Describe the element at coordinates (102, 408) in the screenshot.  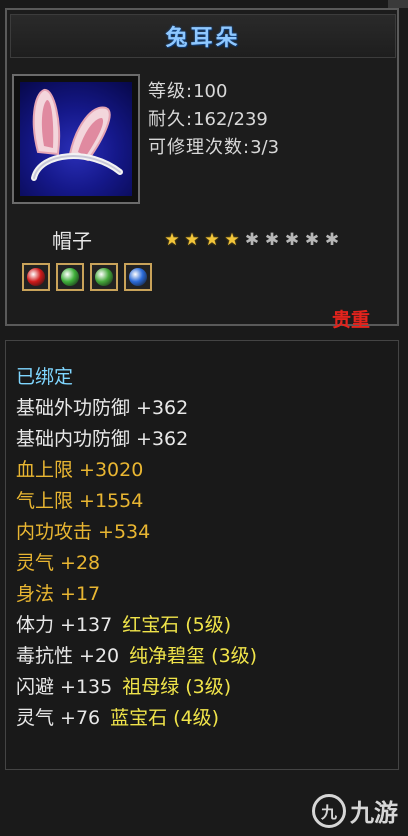
I see `attribute-text: 基础外功防御 +362` at that location.